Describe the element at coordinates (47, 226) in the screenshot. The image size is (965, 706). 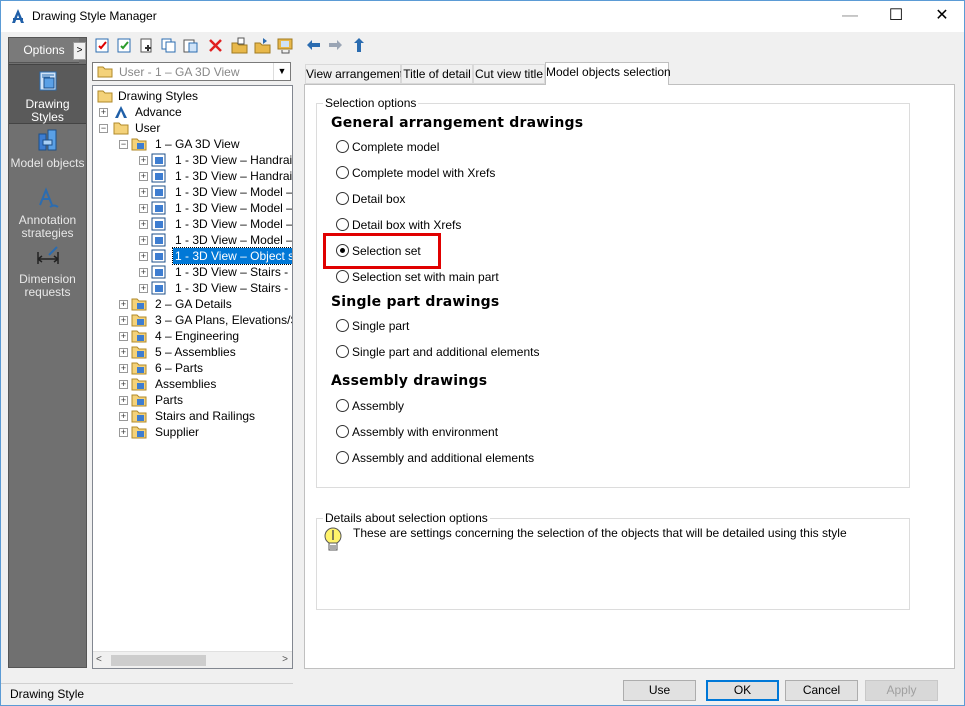
I see `nav-item-label: Annotation strategies` at that location.